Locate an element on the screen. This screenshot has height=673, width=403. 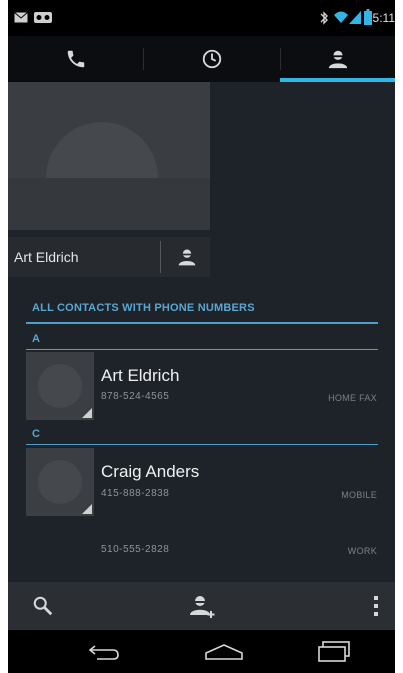
clock-icon is located at coordinates (212, 59).